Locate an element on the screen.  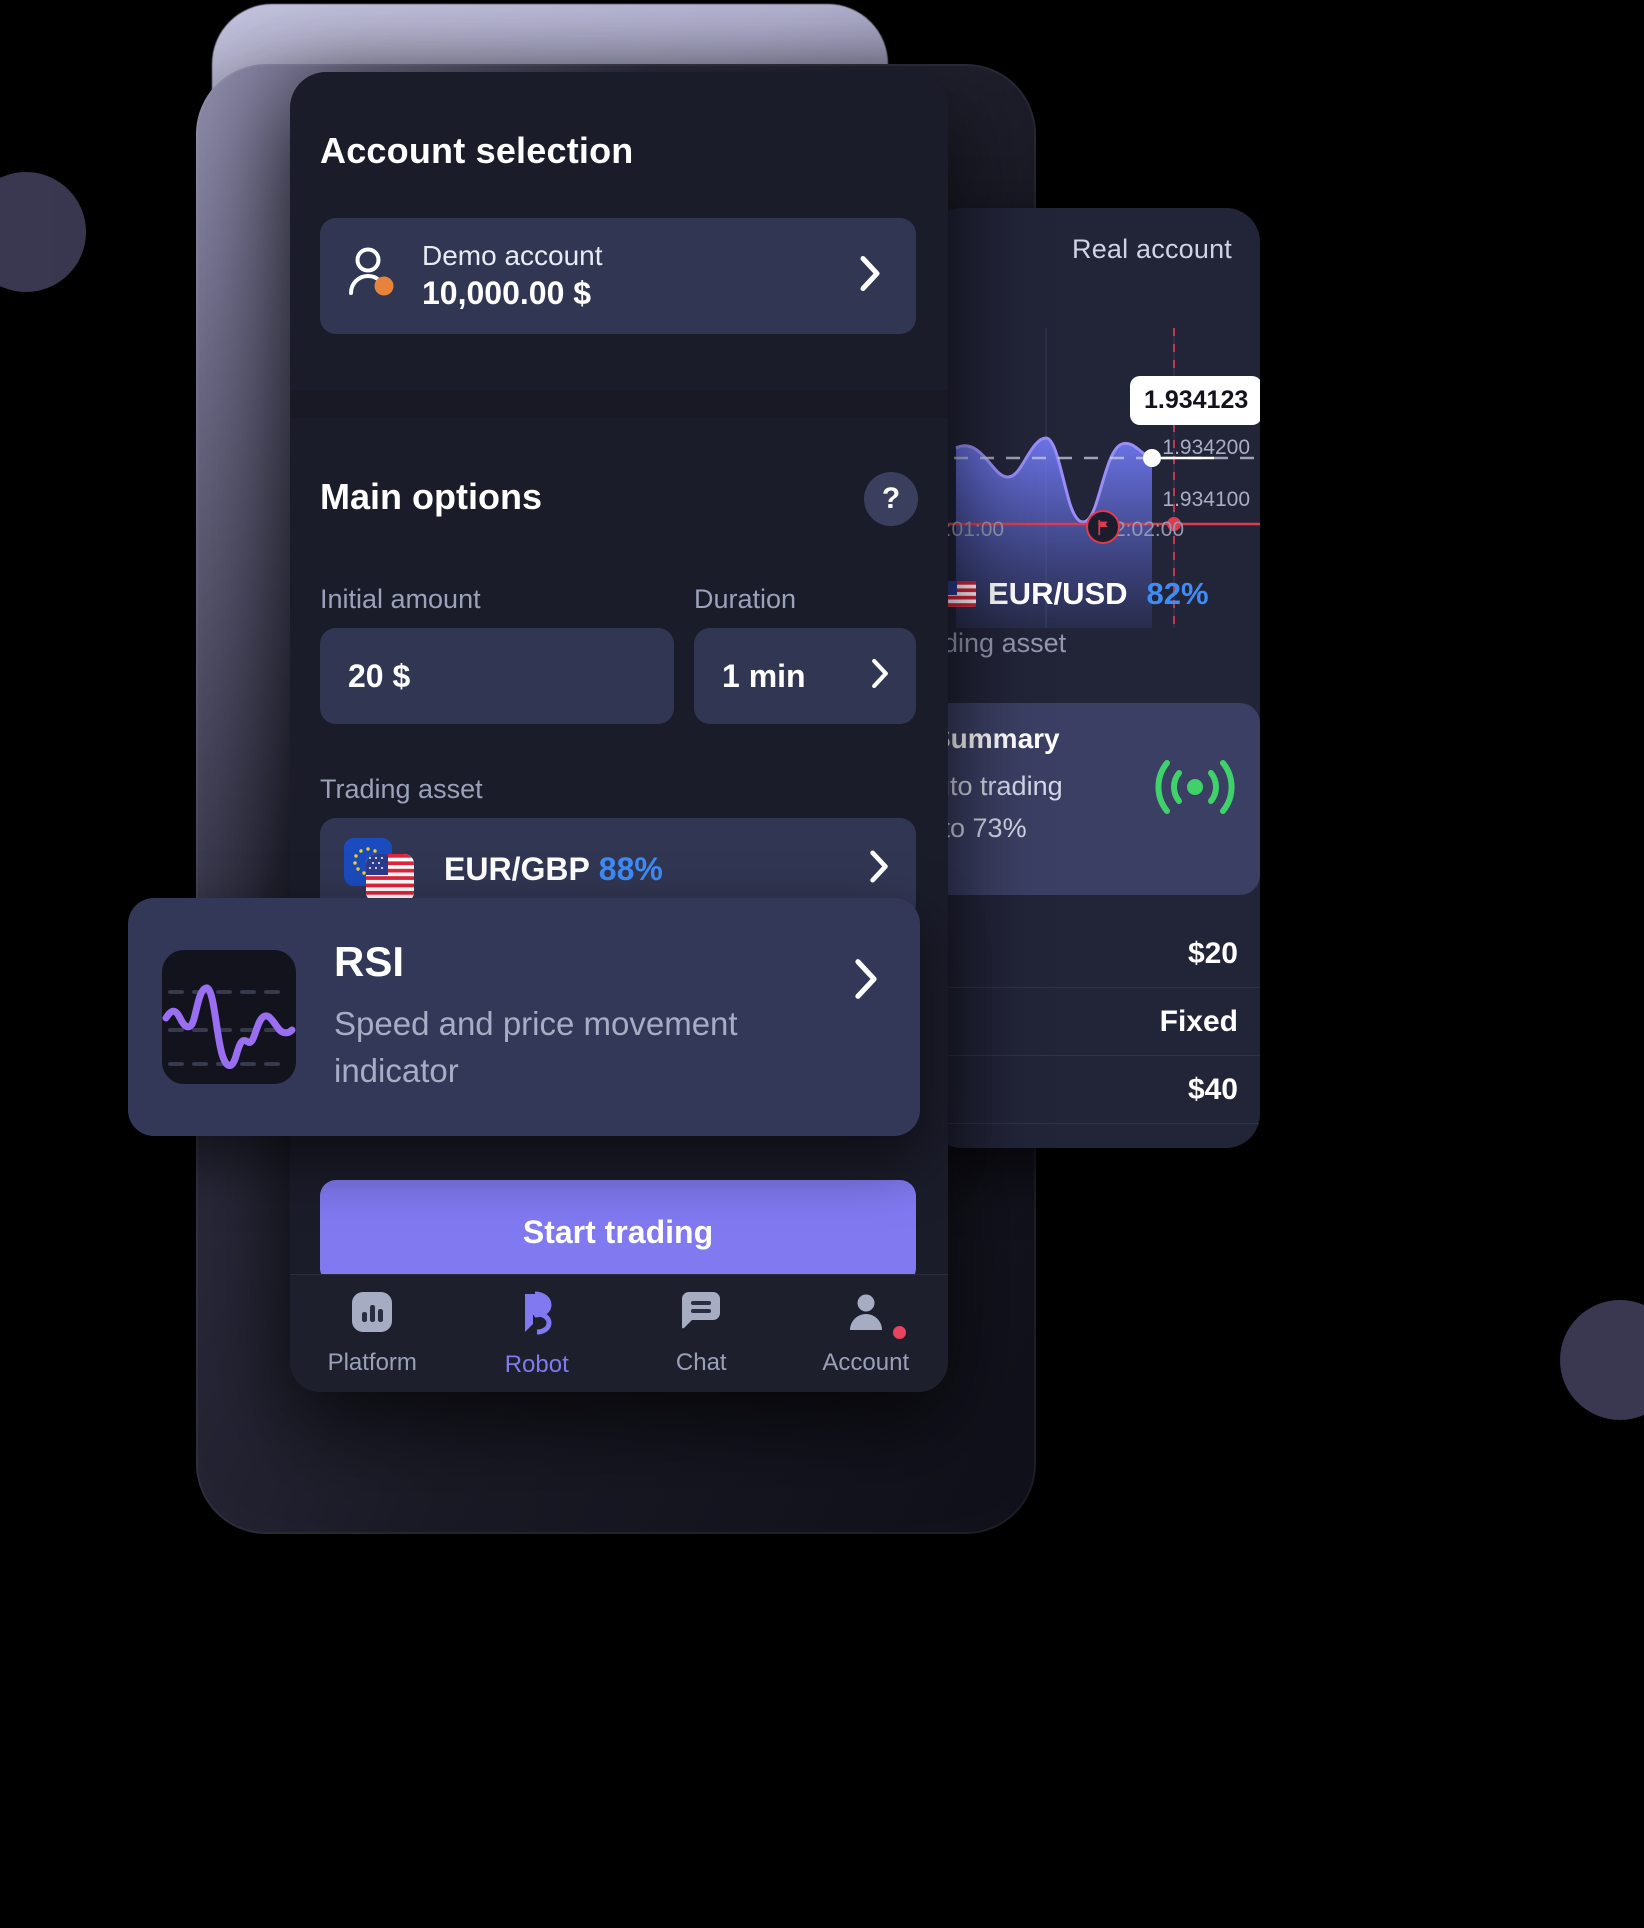
decorative-circle-right is located at coordinates (1602, 1360).